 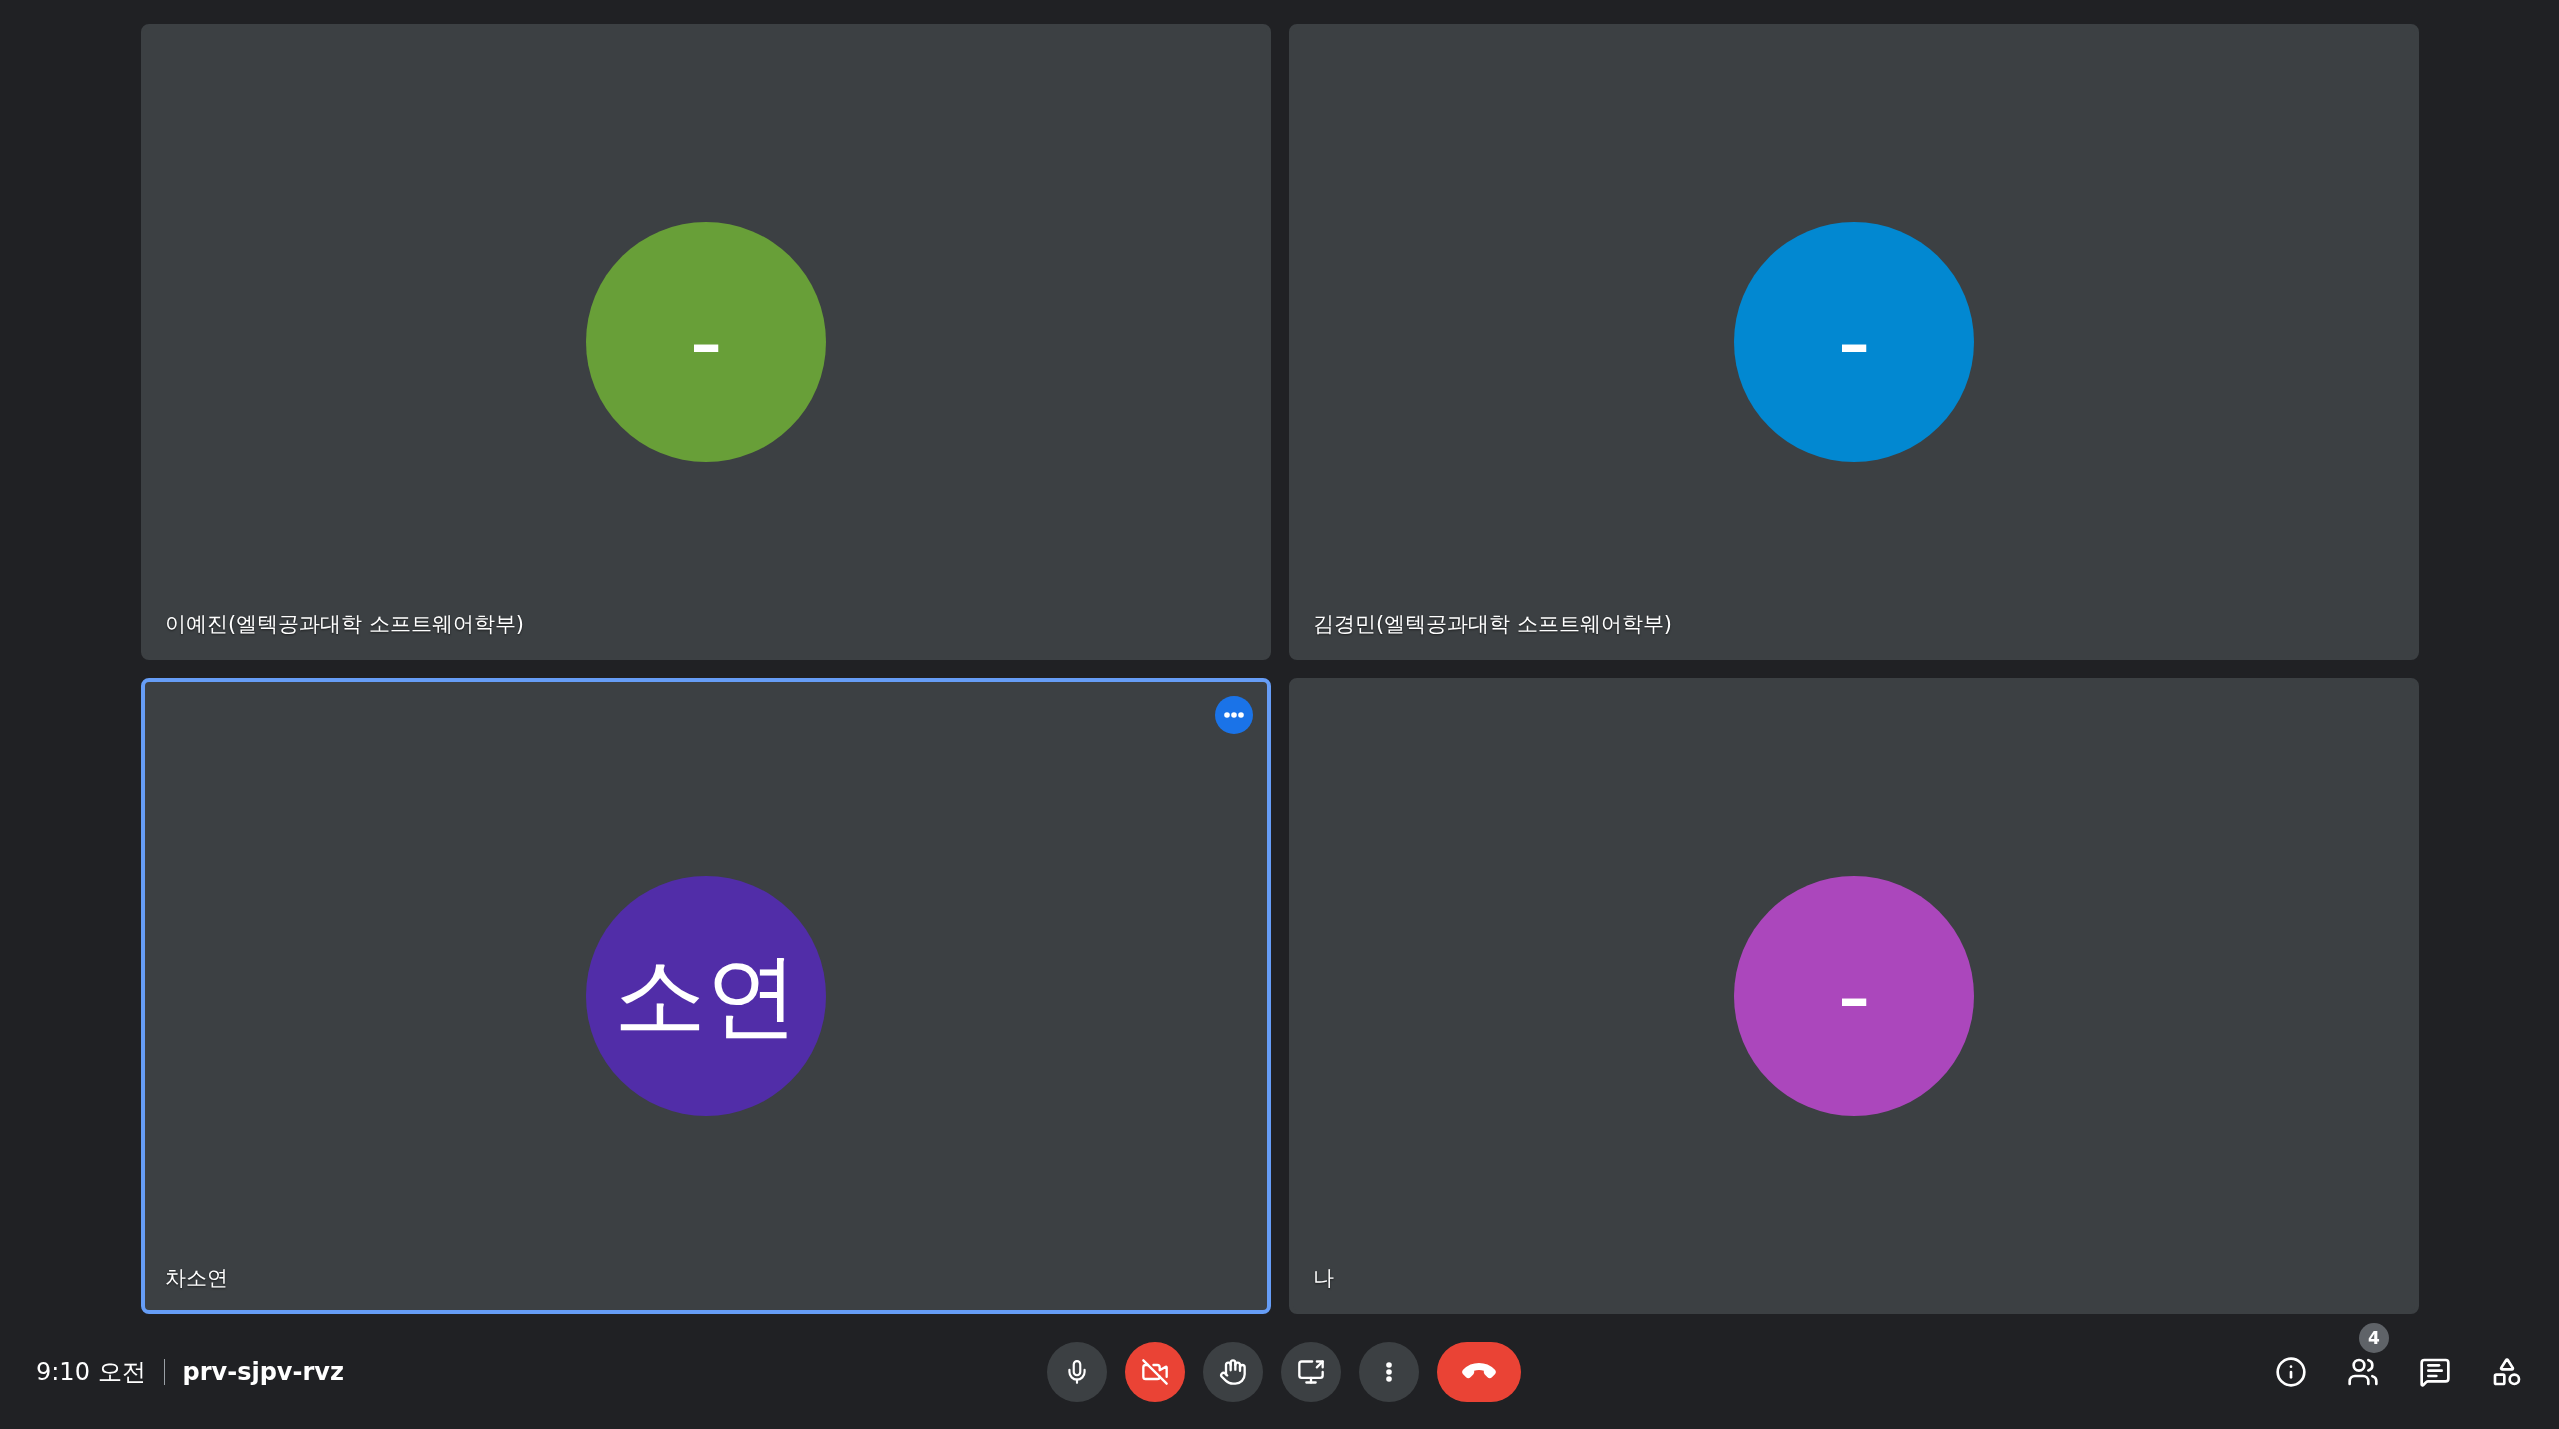 What do you see at coordinates (1493, 624) in the screenshot?
I see `participant-name: 김경민(엘텍공과대학 소프트웨어학부)` at bounding box center [1493, 624].